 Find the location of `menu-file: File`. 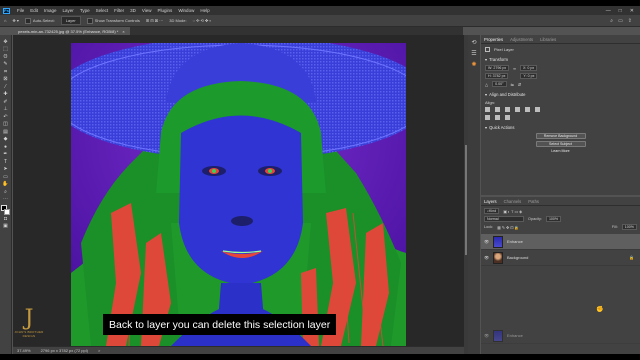

menu-file: File is located at coordinates (20, 10).